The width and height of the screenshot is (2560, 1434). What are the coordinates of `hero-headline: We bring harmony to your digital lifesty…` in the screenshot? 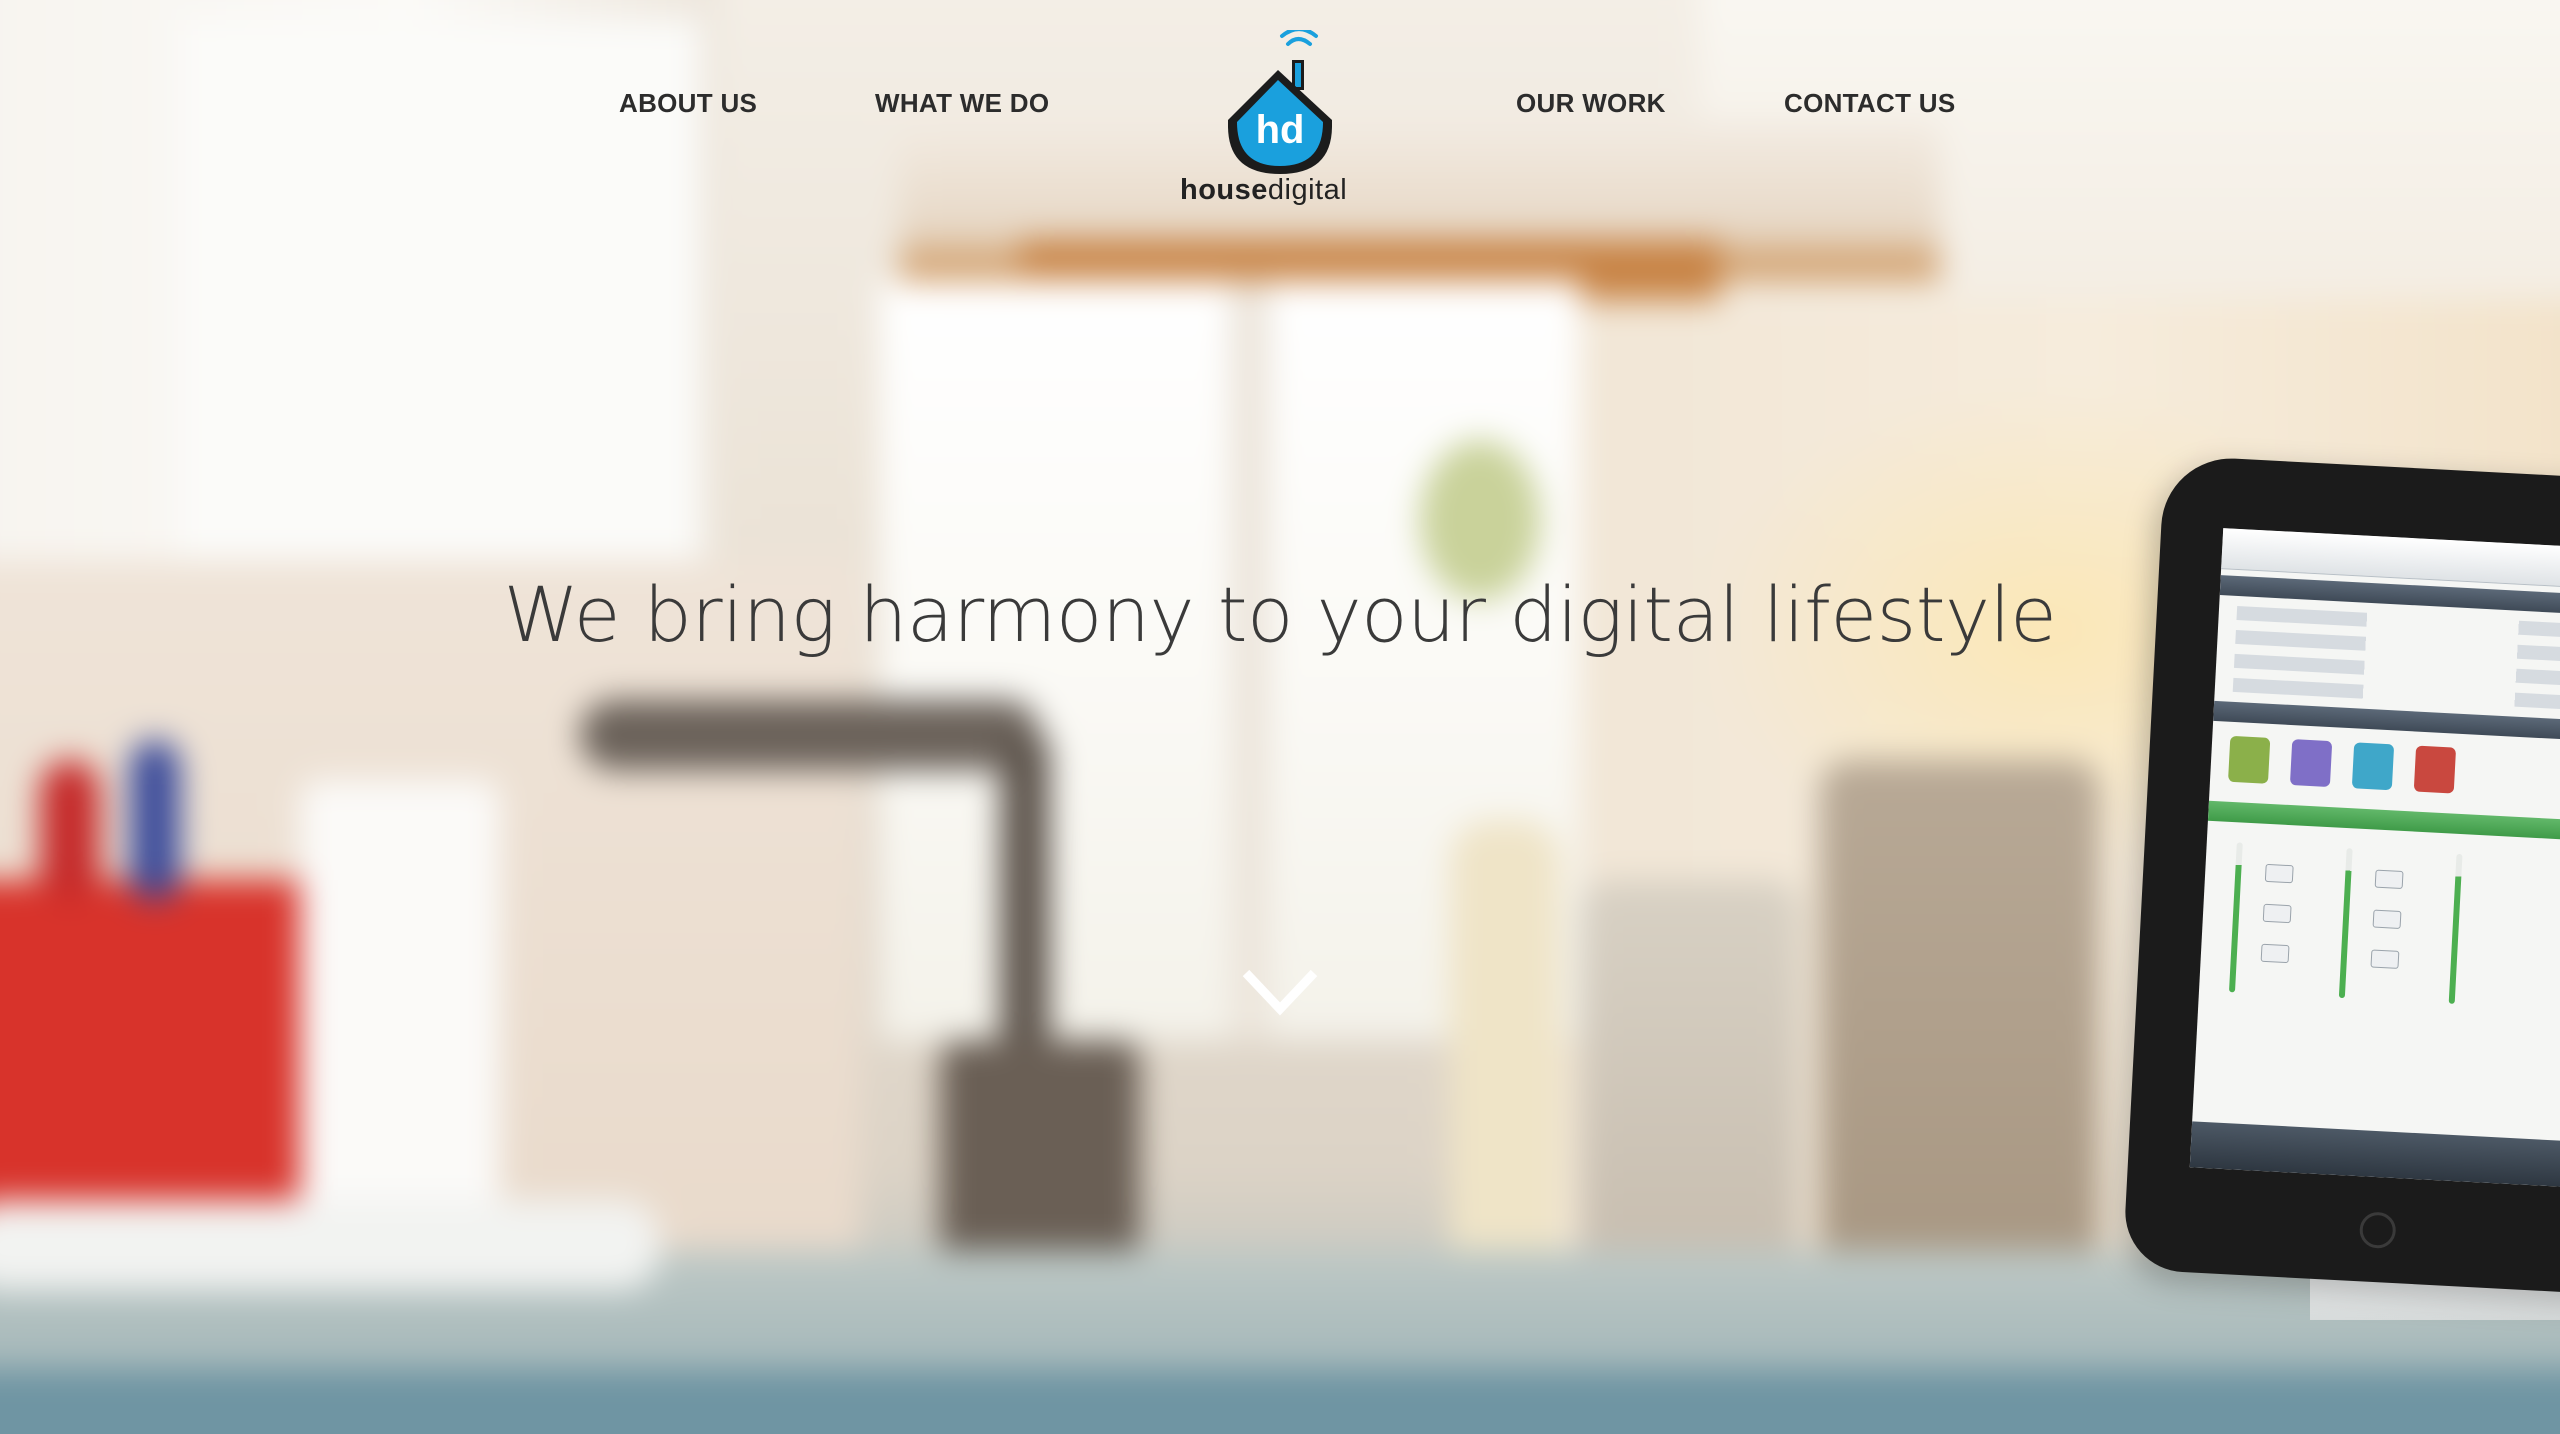 It's located at (1280, 614).